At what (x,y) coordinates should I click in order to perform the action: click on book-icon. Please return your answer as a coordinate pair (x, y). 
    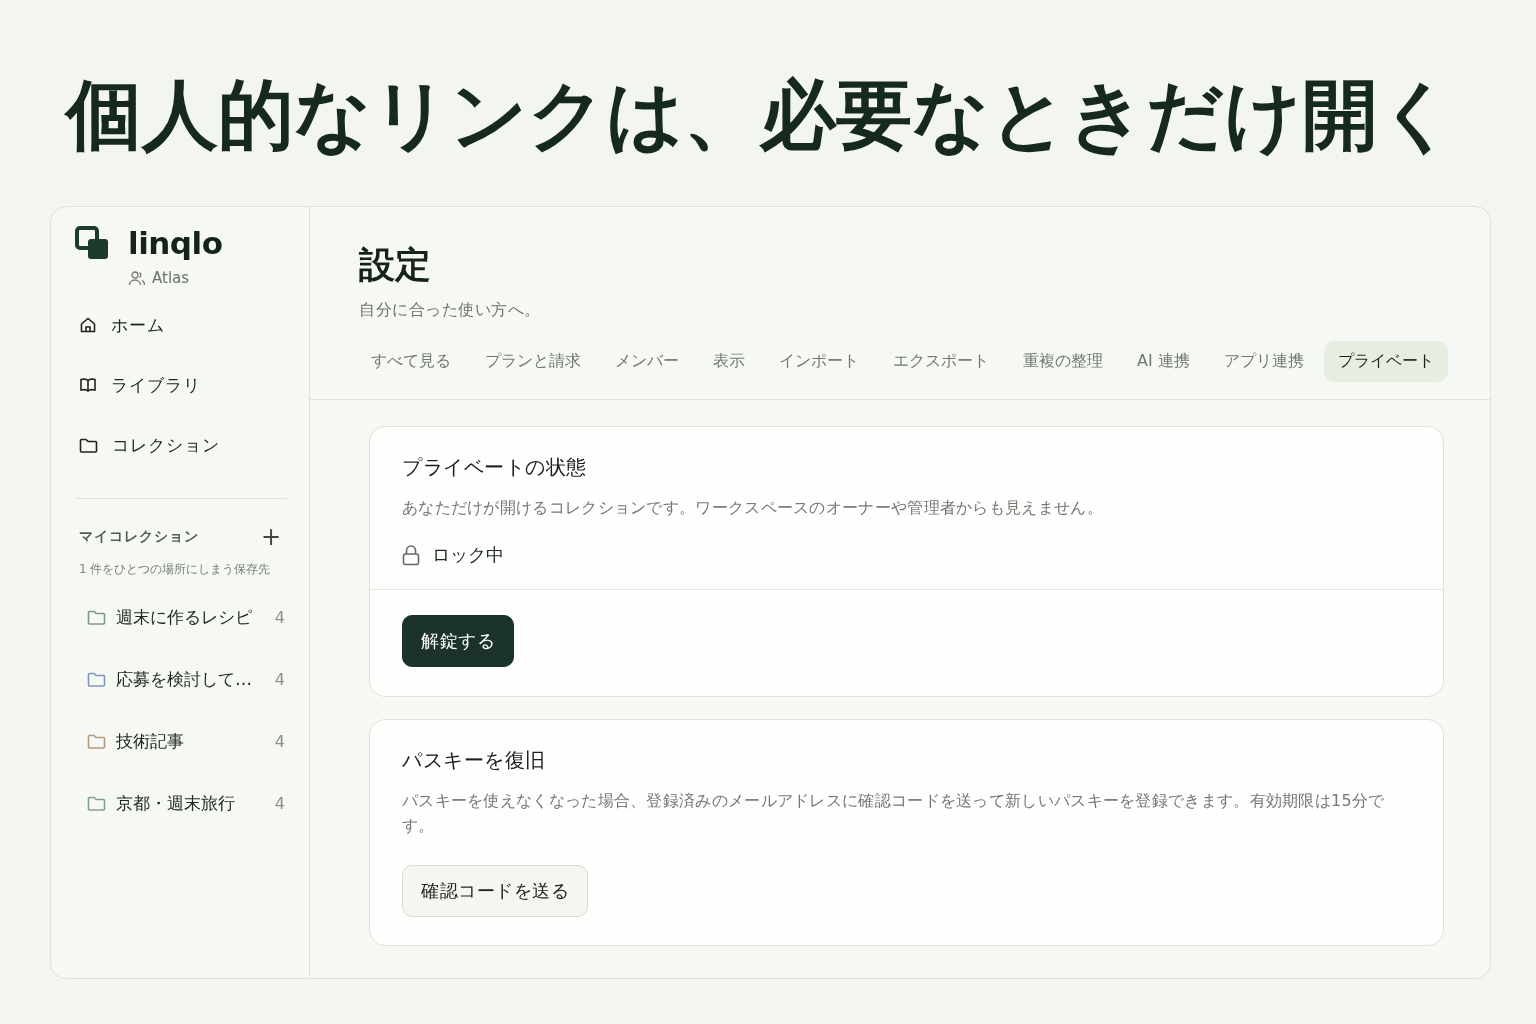
    Looking at the image, I should click on (88, 385).